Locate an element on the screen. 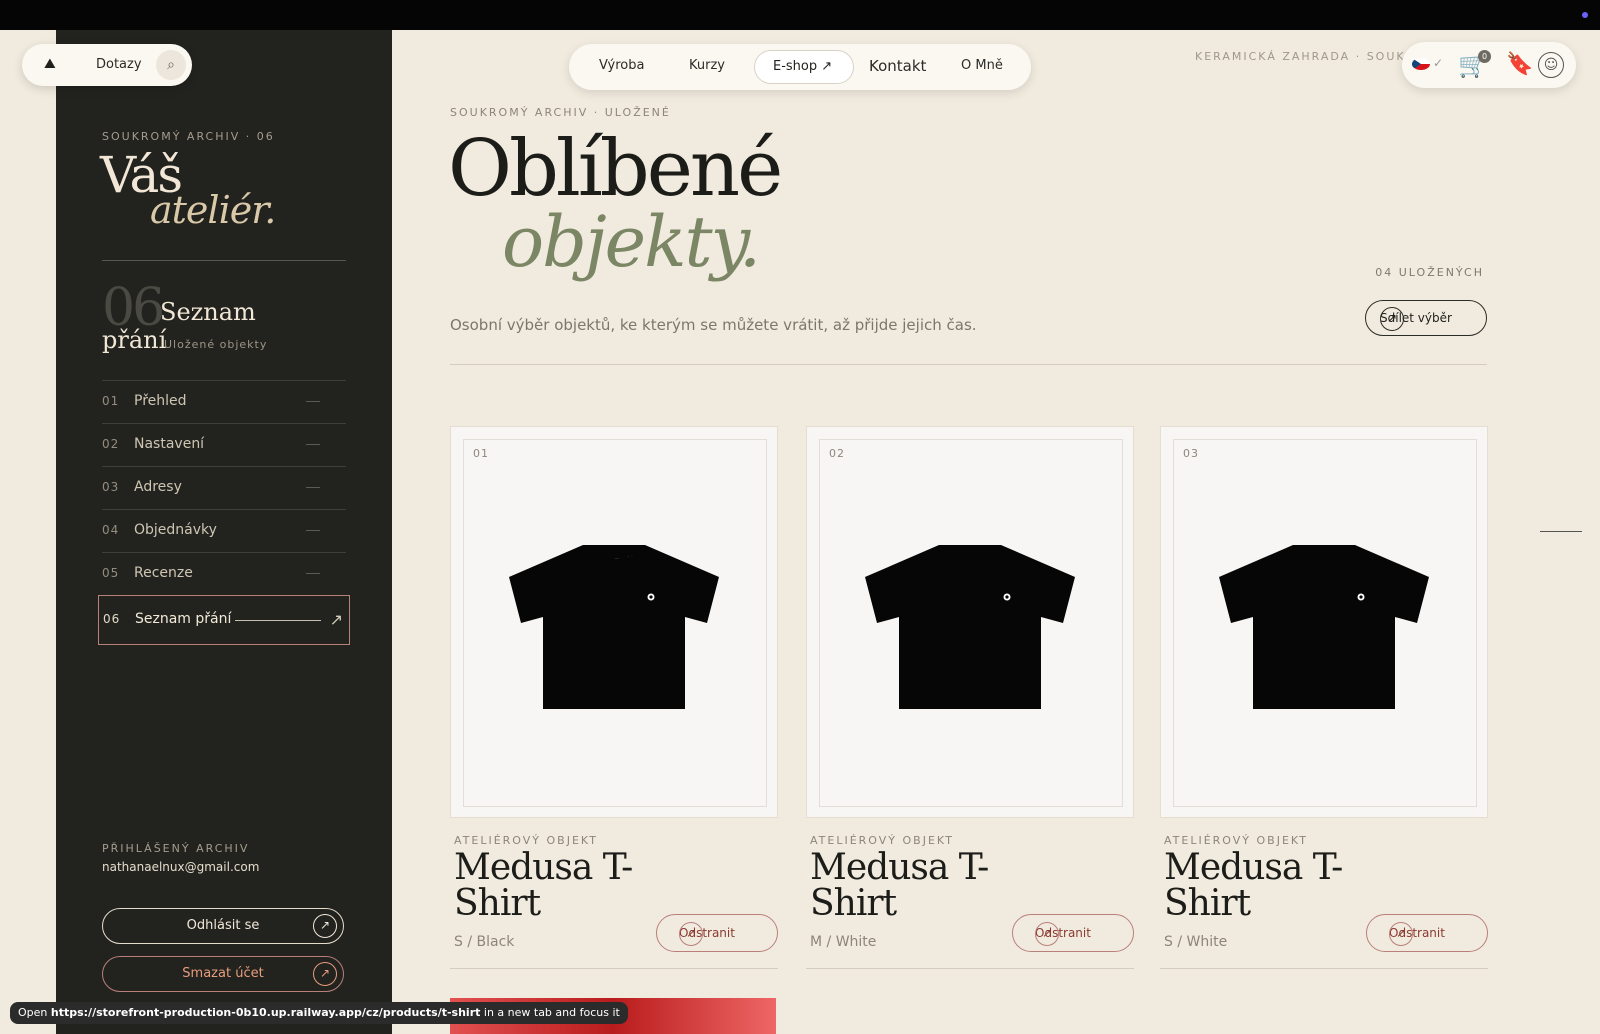  product-image: 01 is located at coordinates (614, 622).